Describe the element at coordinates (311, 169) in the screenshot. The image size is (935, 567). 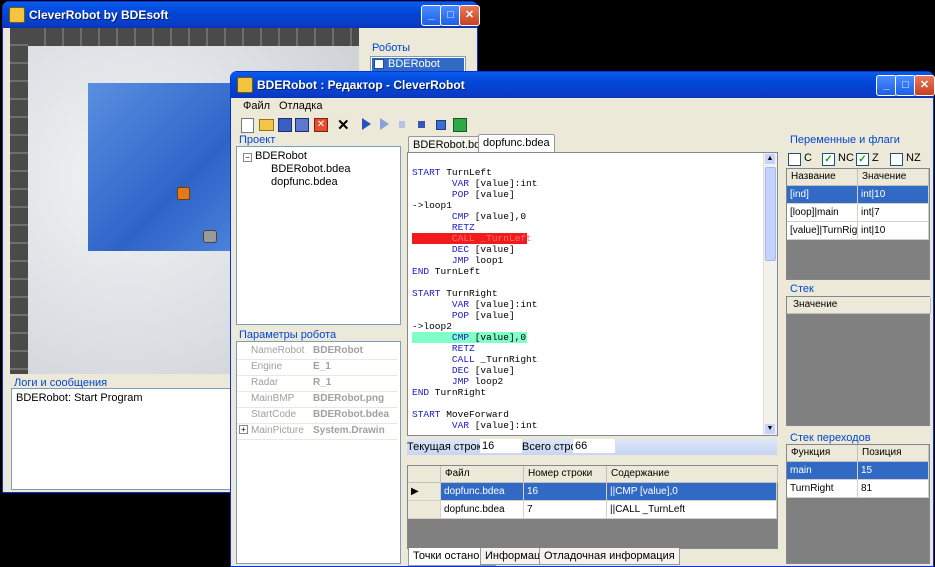
I see `tree-file-1: BDERobot.bdea` at that location.